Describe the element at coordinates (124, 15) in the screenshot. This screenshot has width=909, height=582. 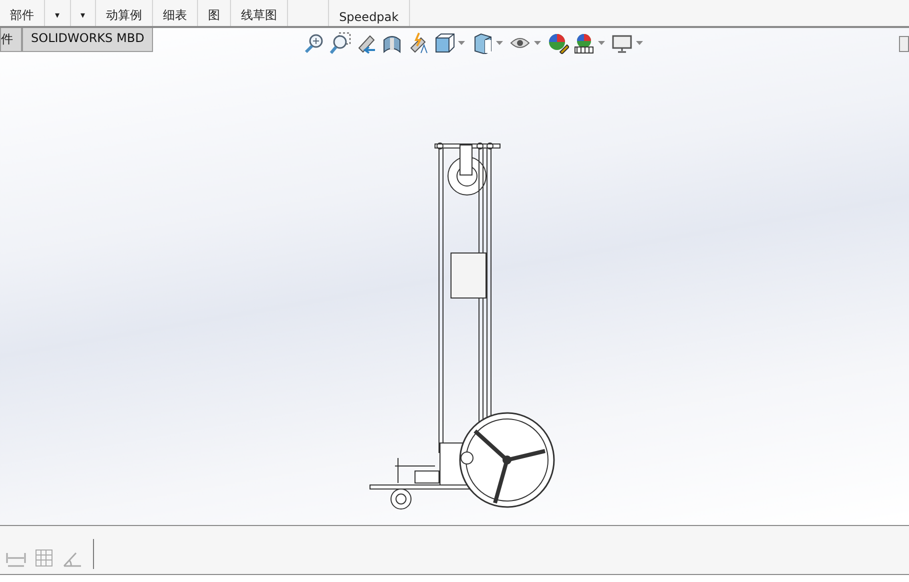
I see `ribbon-label: 动算例` at that location.